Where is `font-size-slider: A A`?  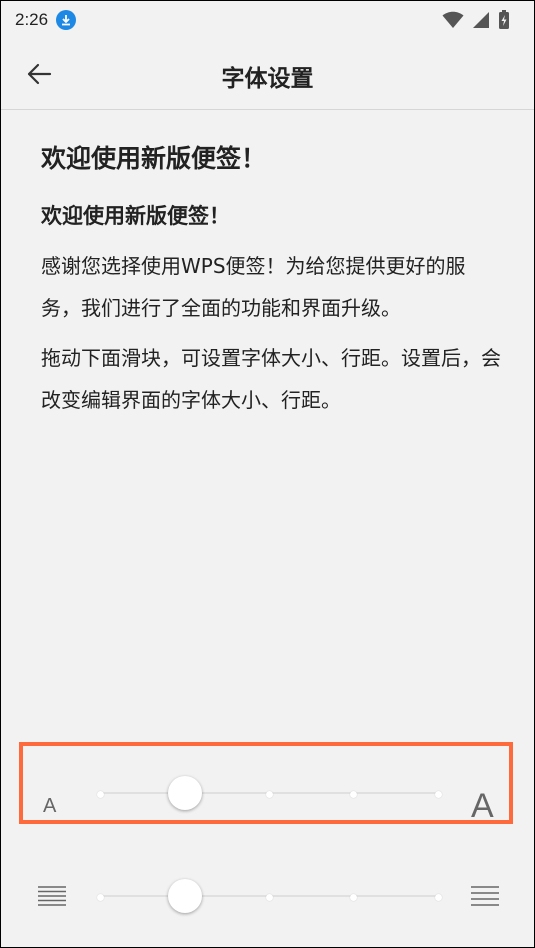 font-size-slider: A A is located at coordinates (267, 793).